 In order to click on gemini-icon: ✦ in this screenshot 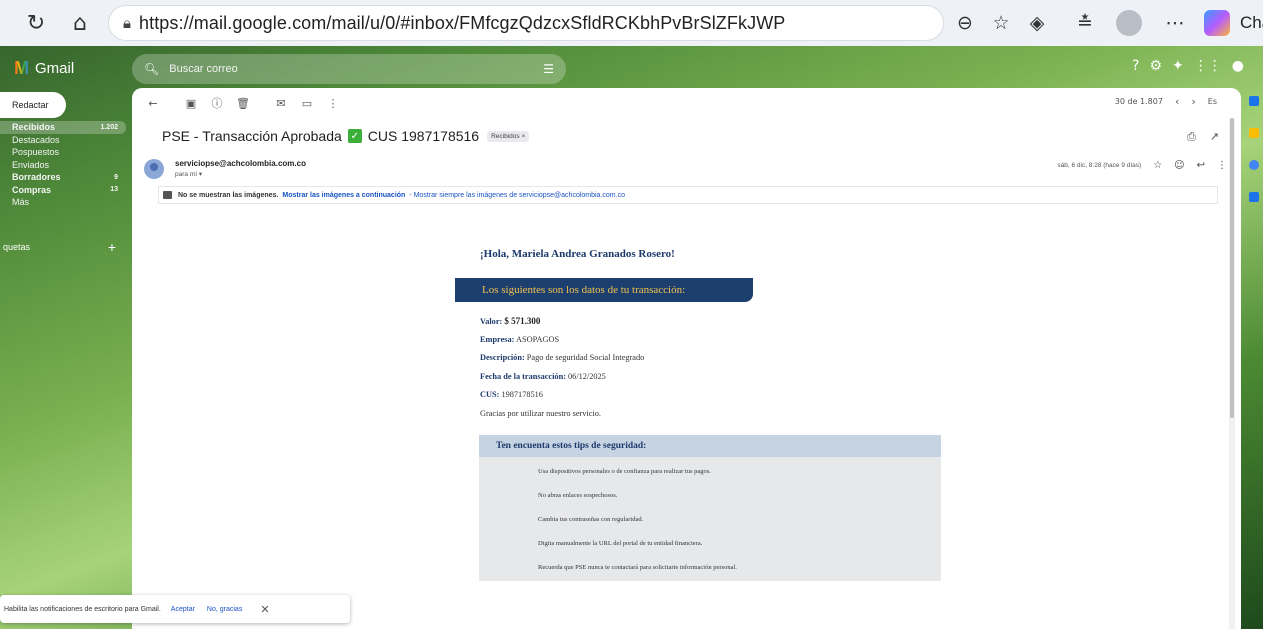, I will do `click(1178, 66)`.